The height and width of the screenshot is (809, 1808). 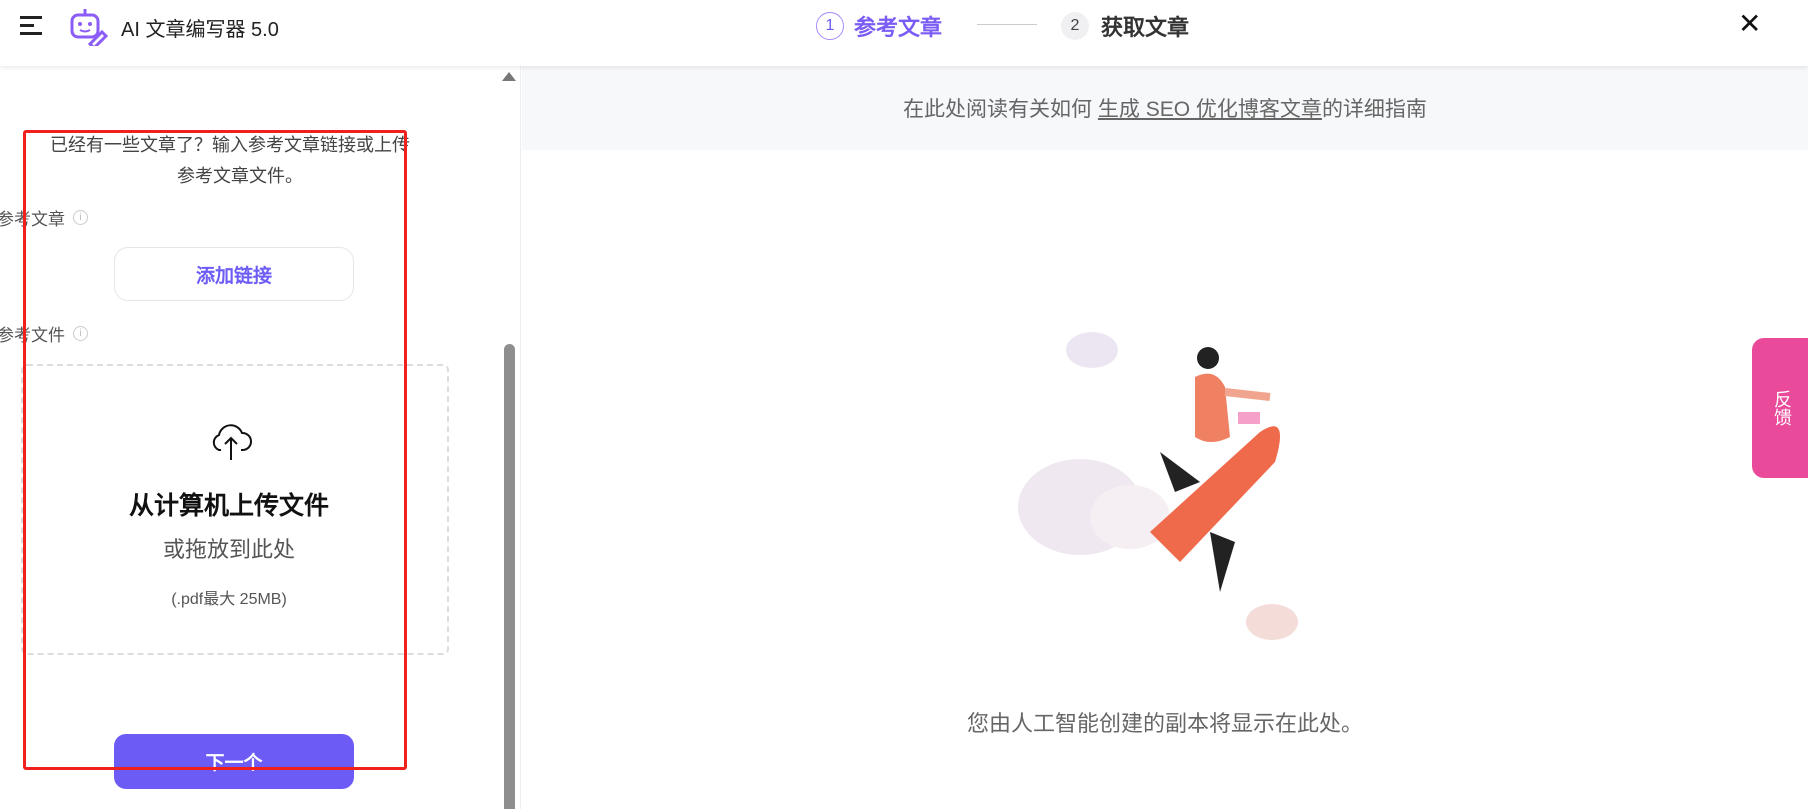 I want to click on step-2-number: 2, so click(x=1075, y=26).